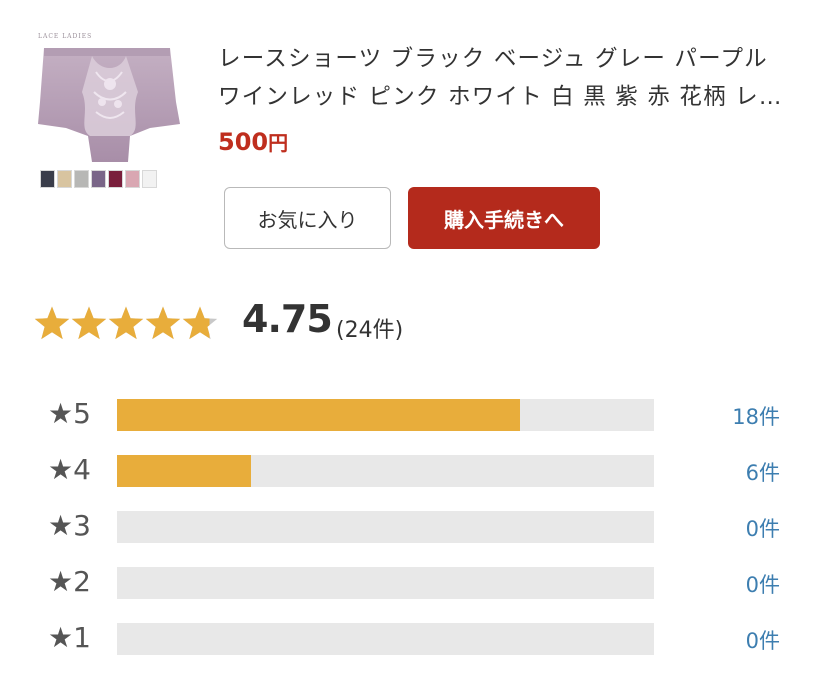  Describe the element at coordinates (69, 637) in the screenshot. I see `rating-row-label: ★1` at that location.